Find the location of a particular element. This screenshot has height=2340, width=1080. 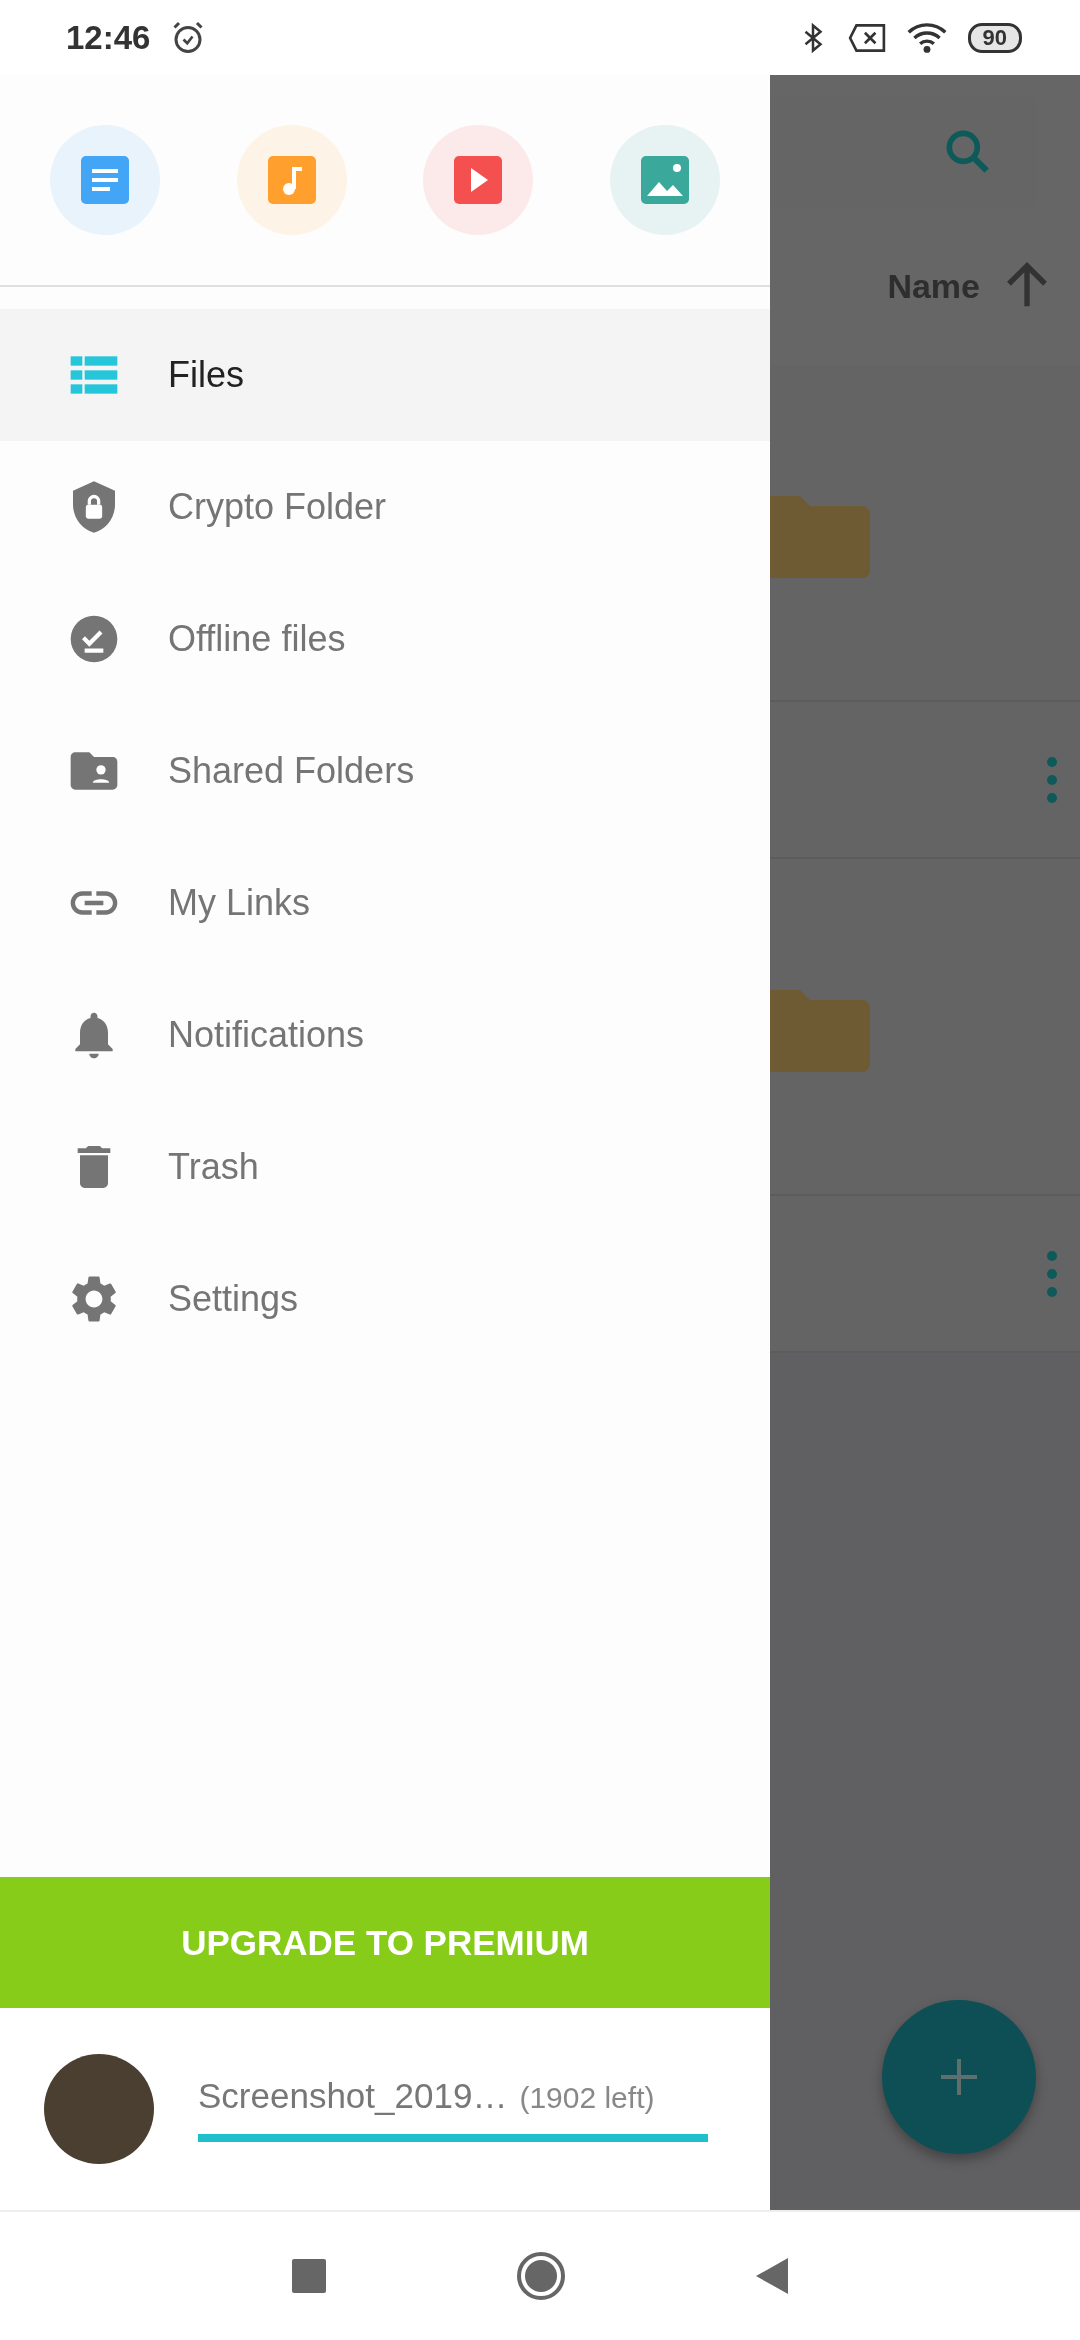

back-button is located at coordinates (772, 2276).